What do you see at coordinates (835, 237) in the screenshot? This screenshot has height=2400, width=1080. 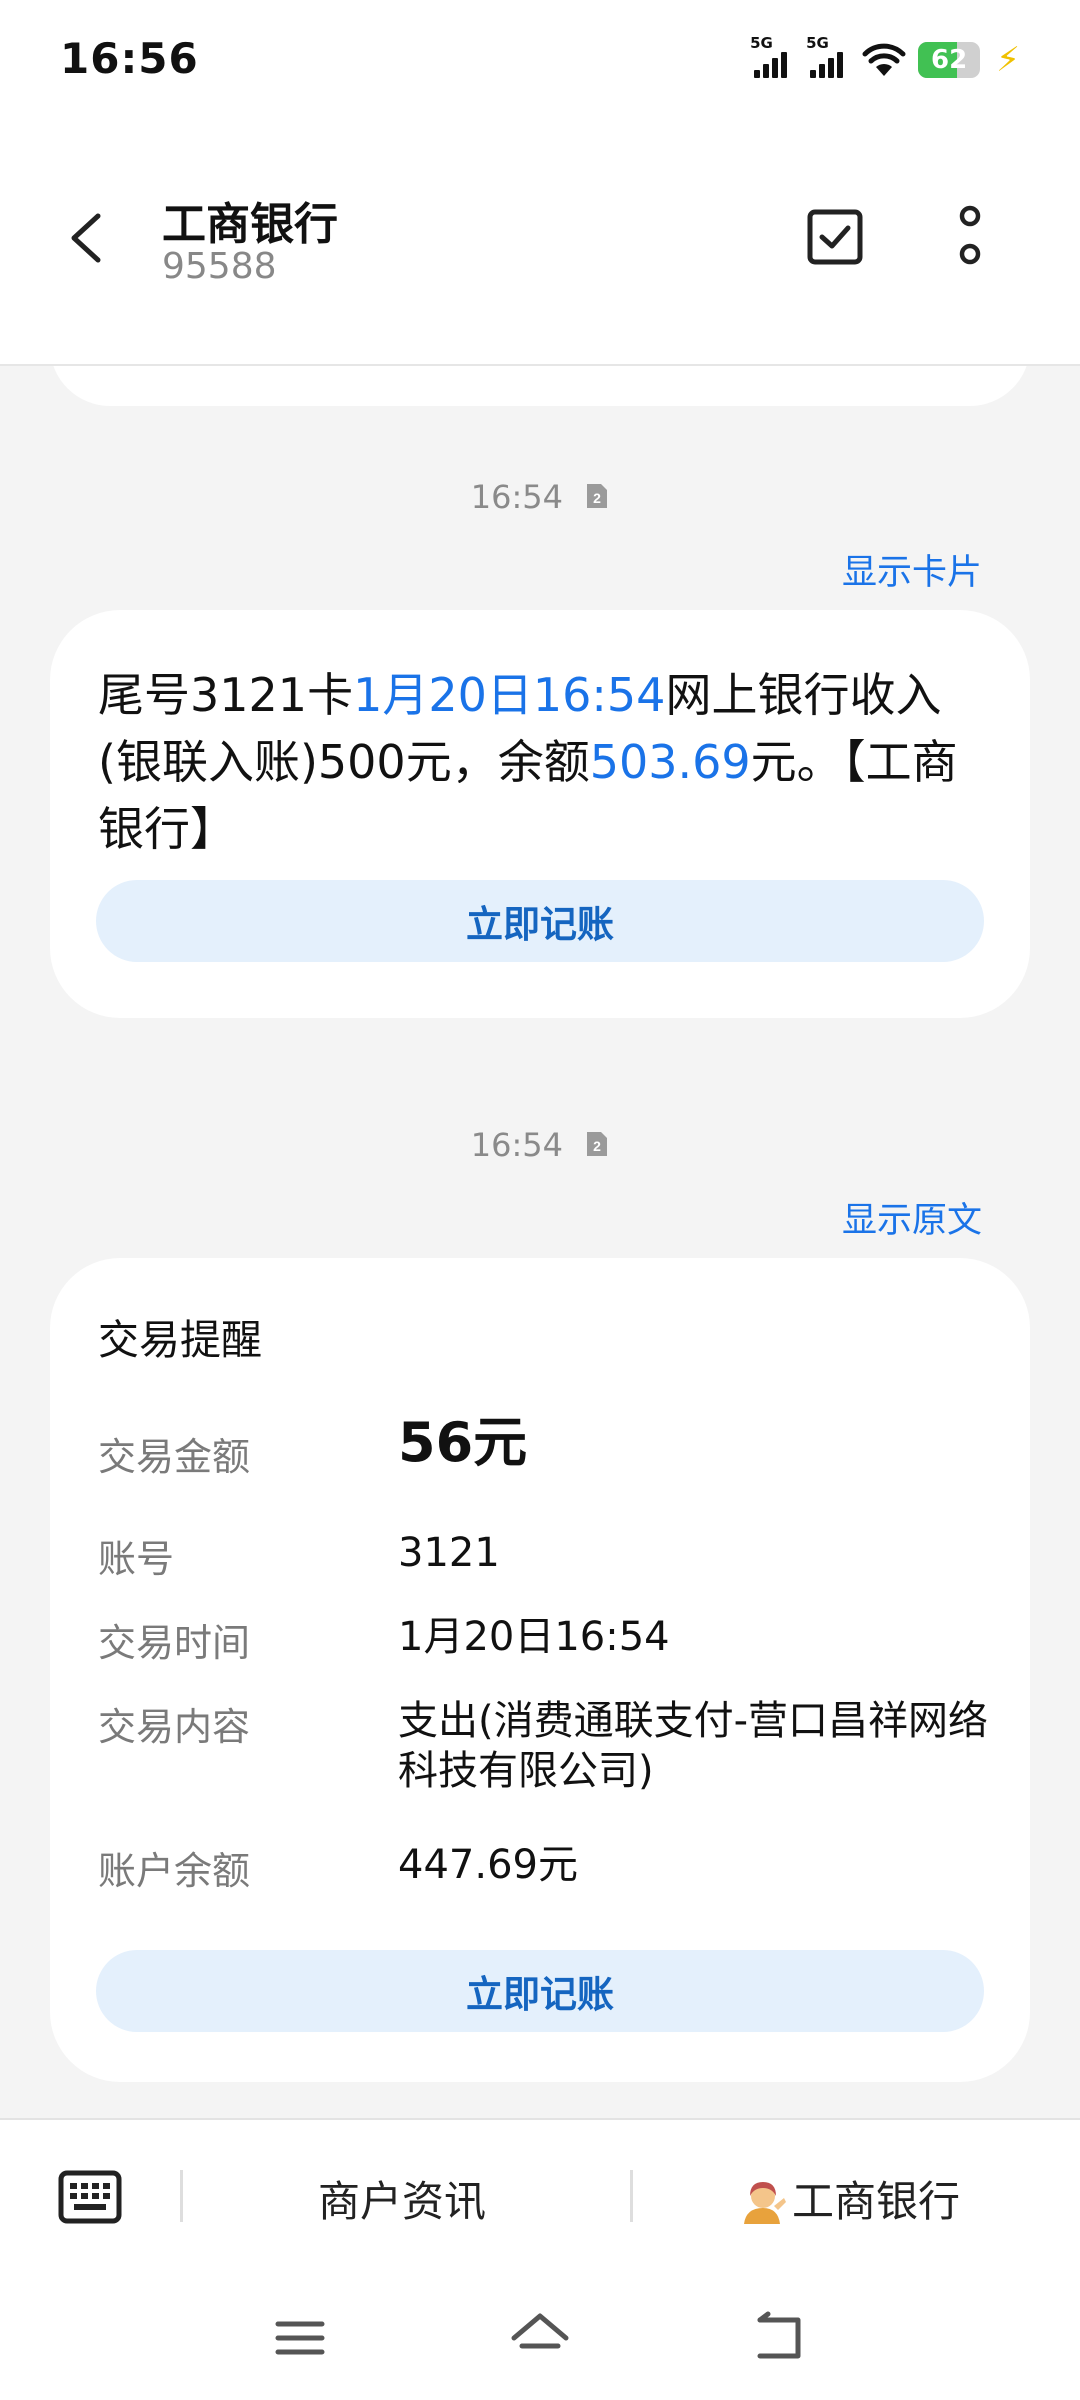 I see `checkbox-icon` at bounding box center [835, 237].